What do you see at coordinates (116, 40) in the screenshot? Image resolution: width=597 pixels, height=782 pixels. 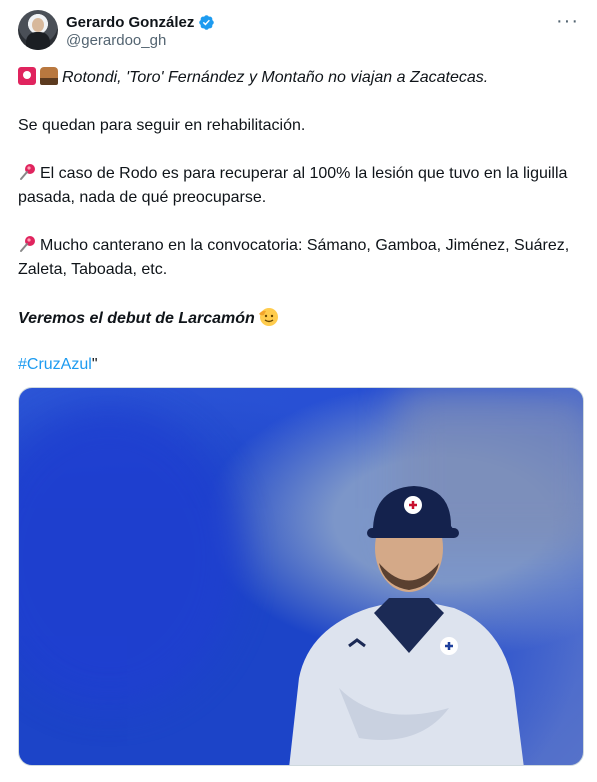 I see `author-handle: @gerardoo_gh` at bounding box center [116, 40].